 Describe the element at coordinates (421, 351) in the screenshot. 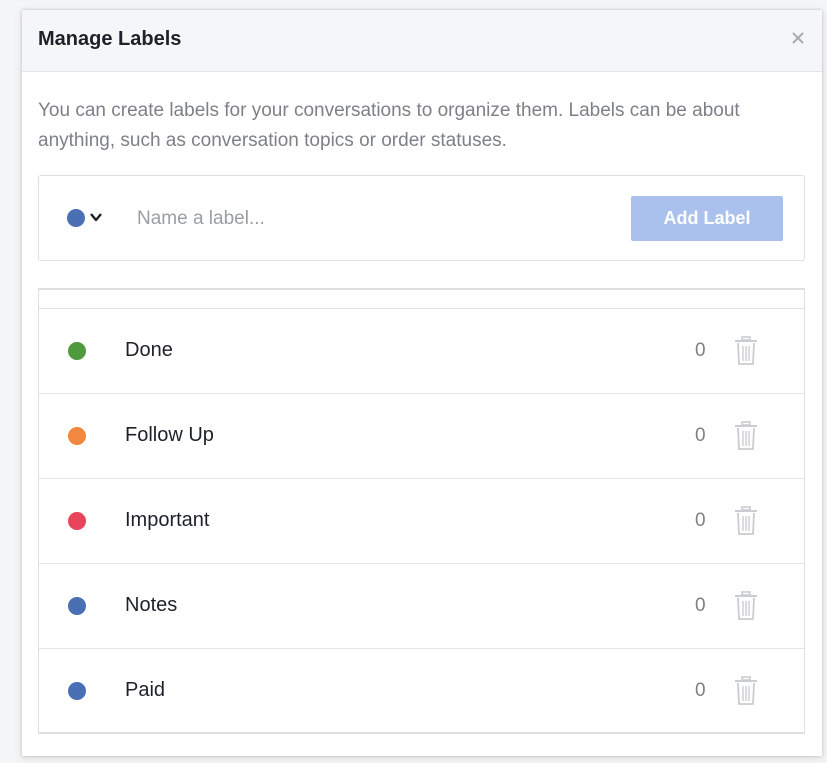

I see `label-row: Done 0` at that location.